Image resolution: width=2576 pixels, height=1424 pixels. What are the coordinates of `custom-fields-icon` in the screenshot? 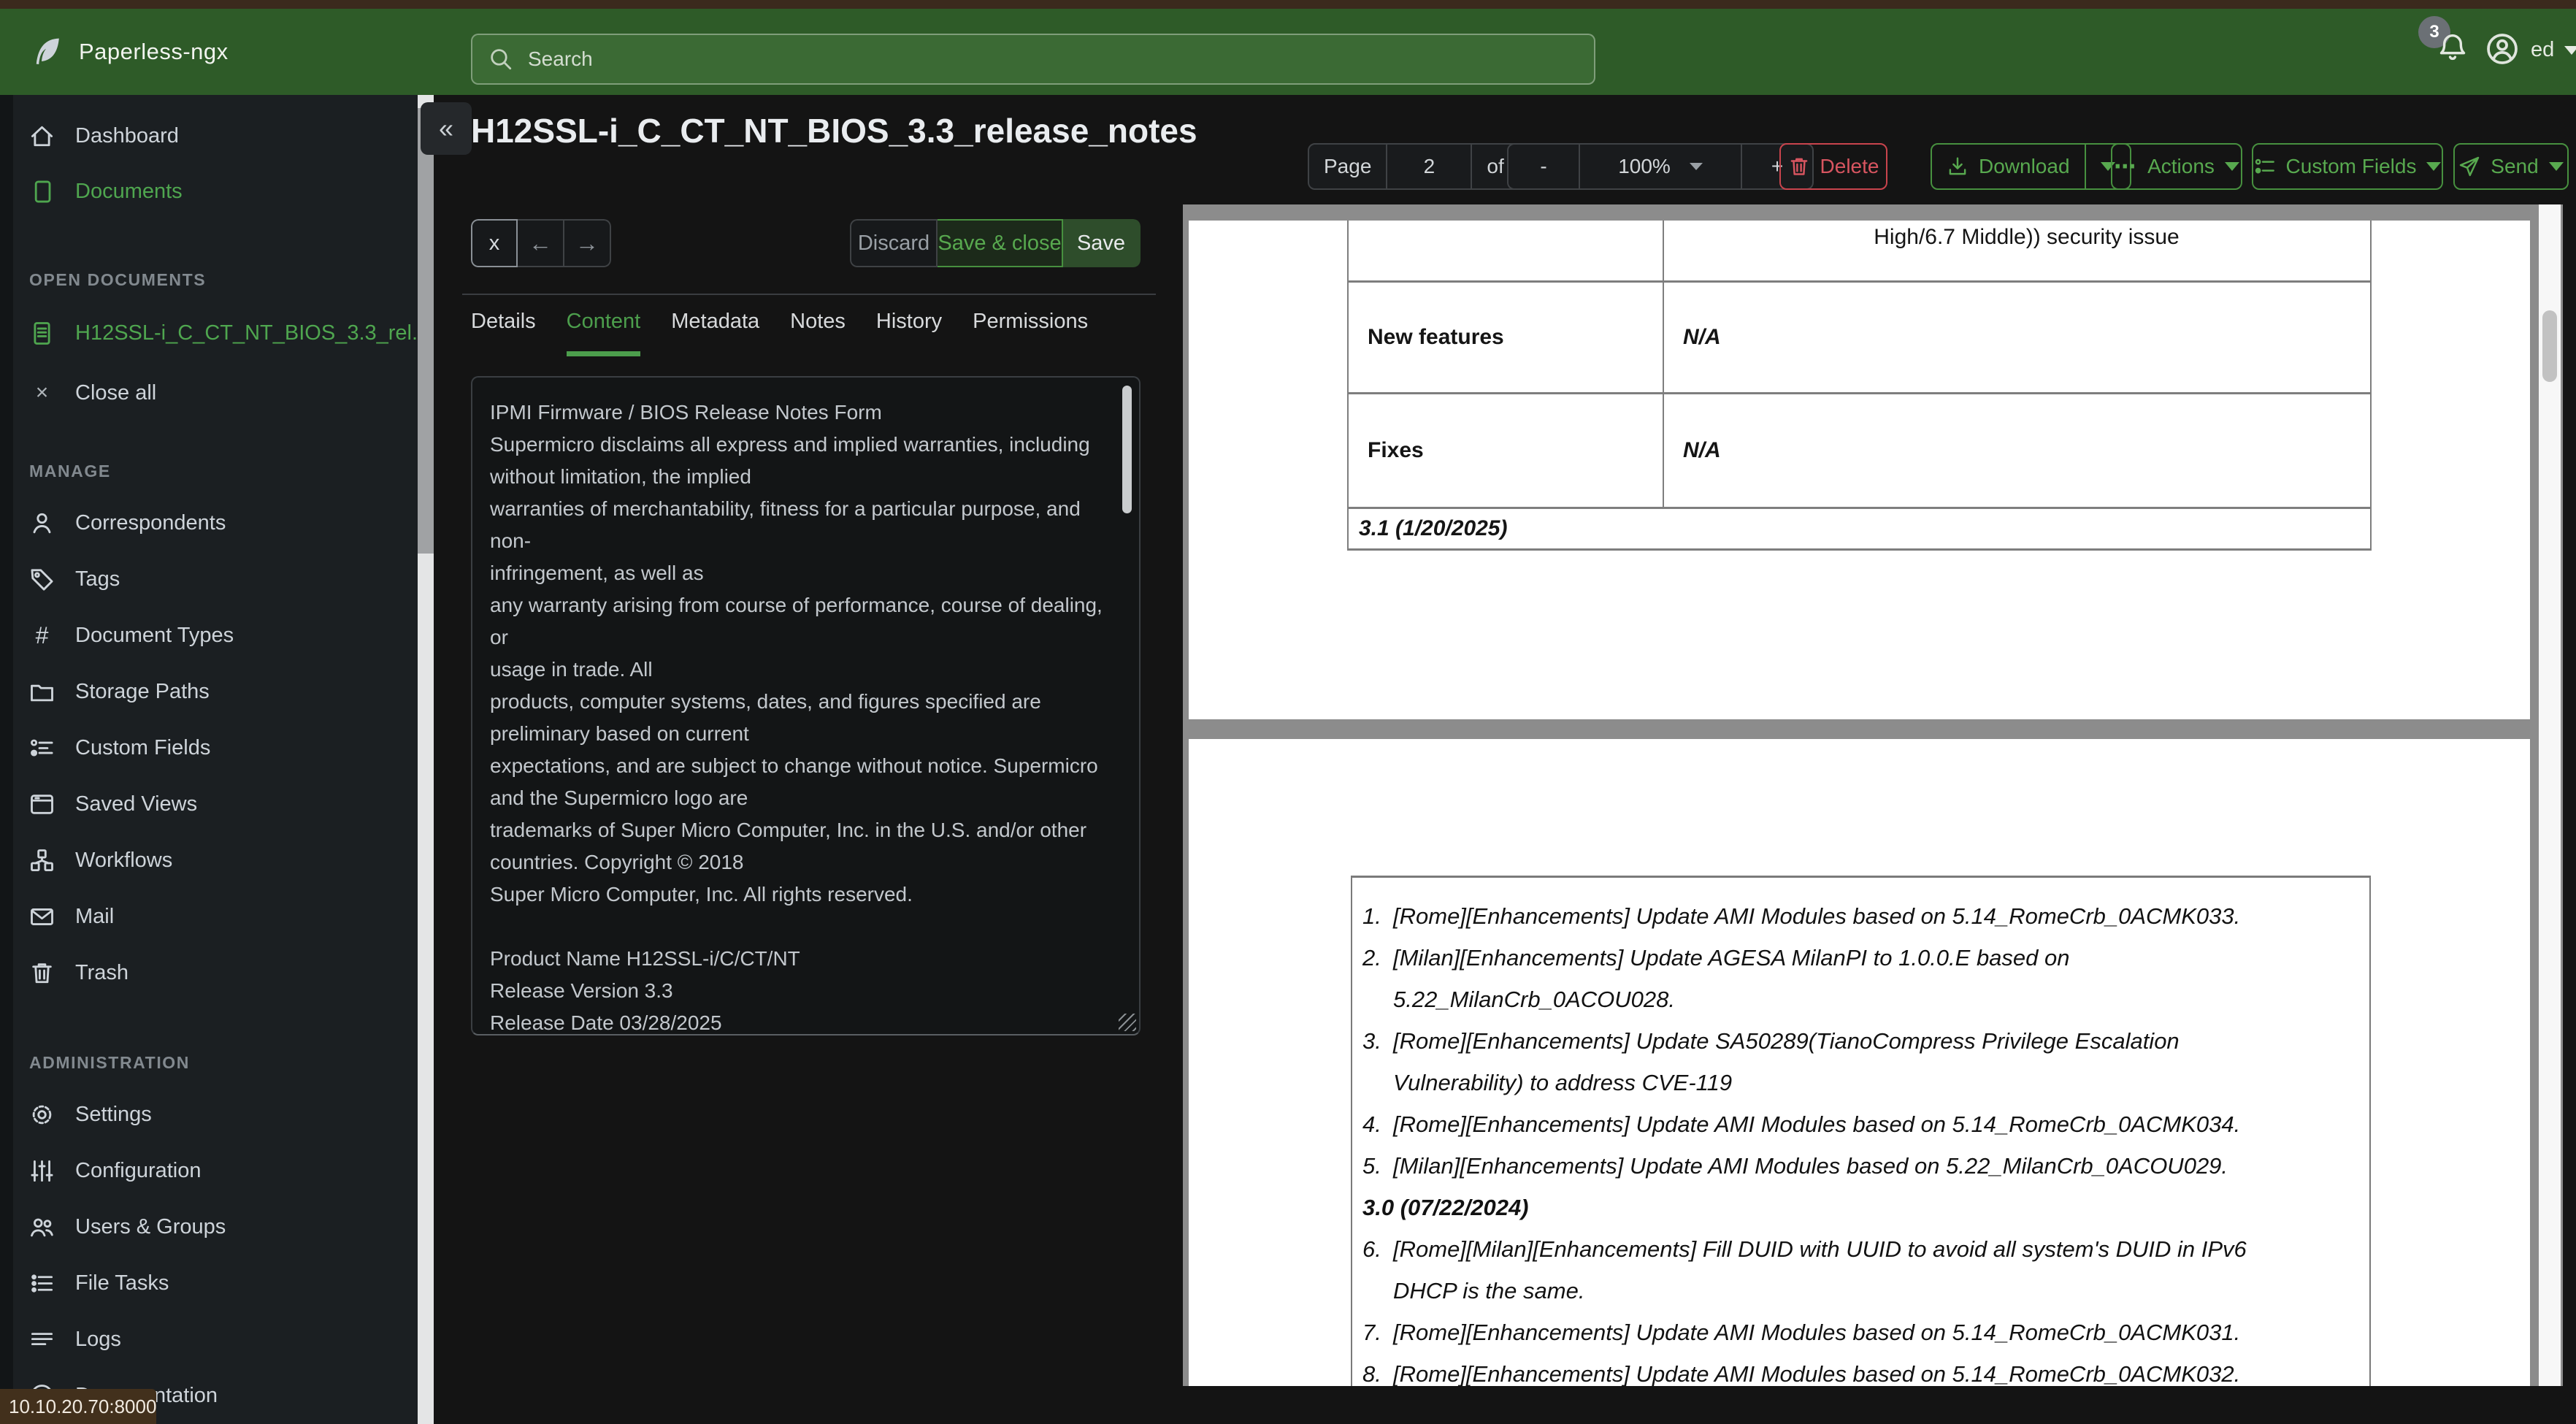 It's located at (42, 748).